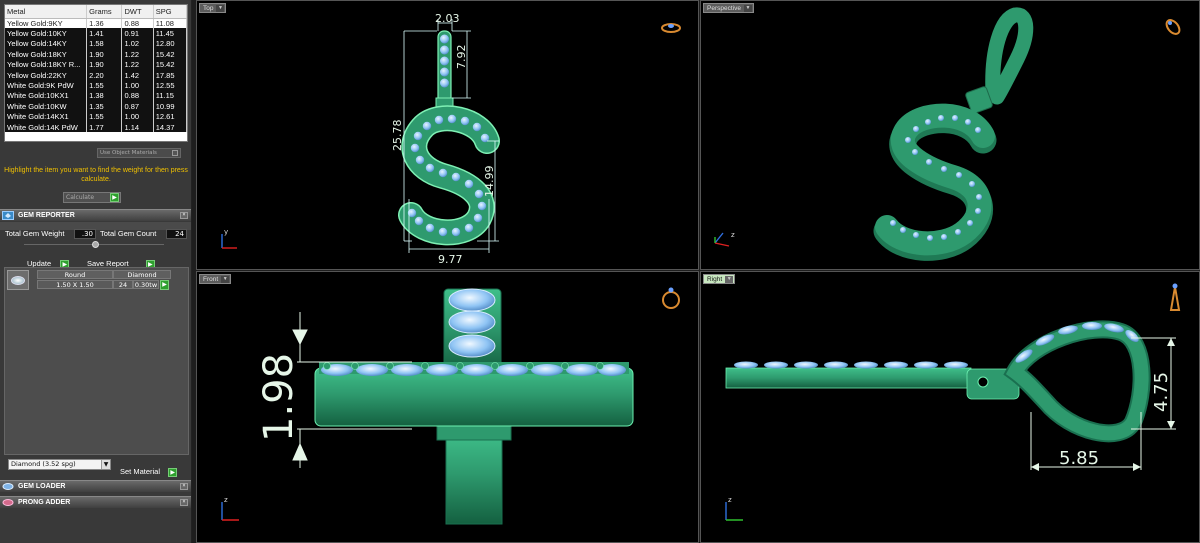 This screenshot has width=1200, height=543. What do you see at coordinates (473, 370) in the screenshot?
I see `front-gems-row` at bounding box center [473, 370].